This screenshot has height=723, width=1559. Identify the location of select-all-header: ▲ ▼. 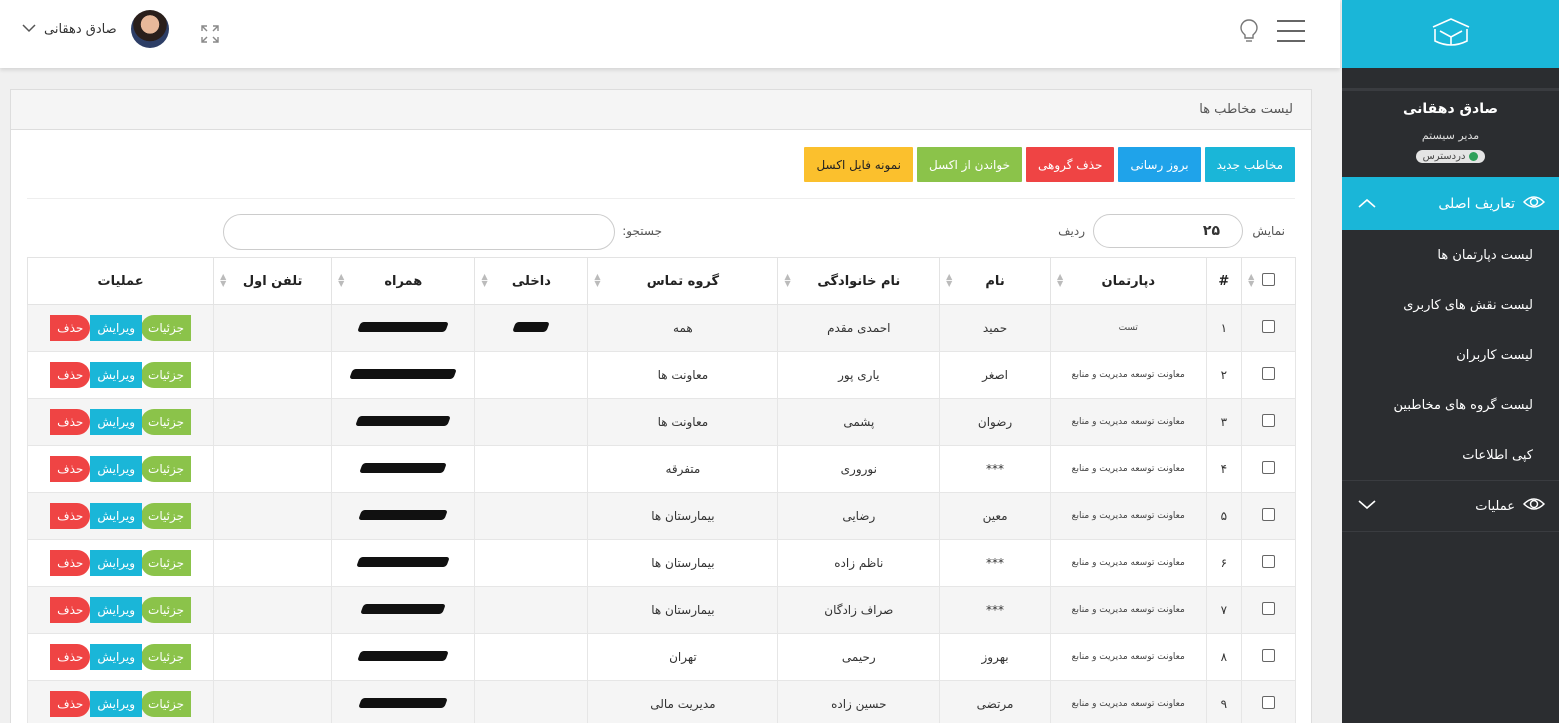
(1268, 281).